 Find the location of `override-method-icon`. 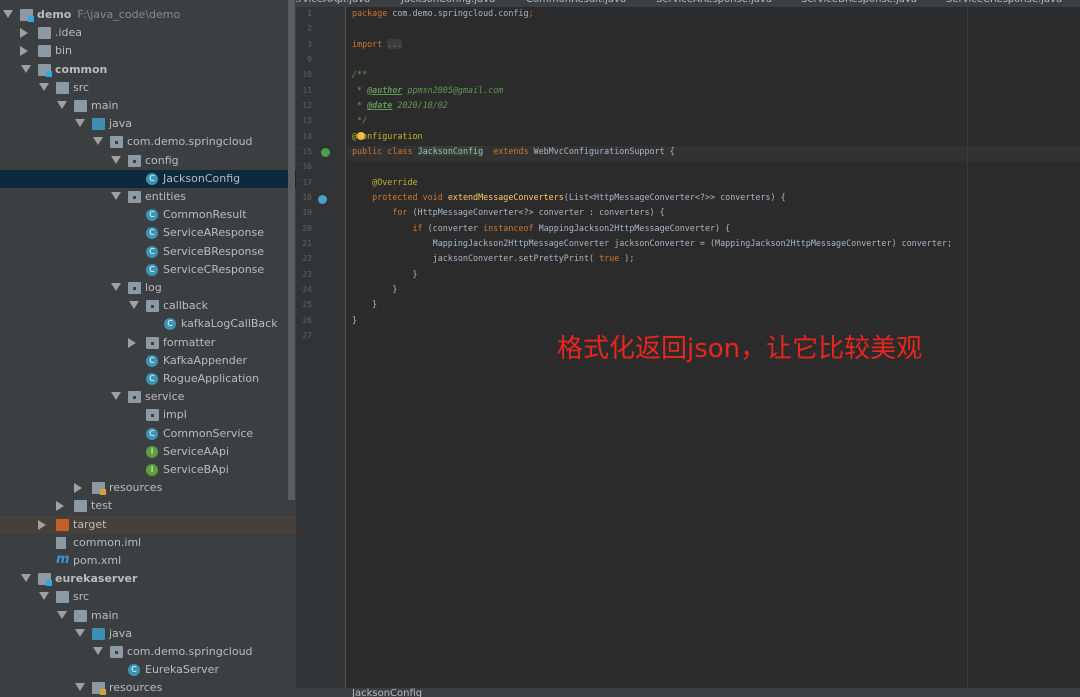

override-method-icon is located at coordinates (322, 199).